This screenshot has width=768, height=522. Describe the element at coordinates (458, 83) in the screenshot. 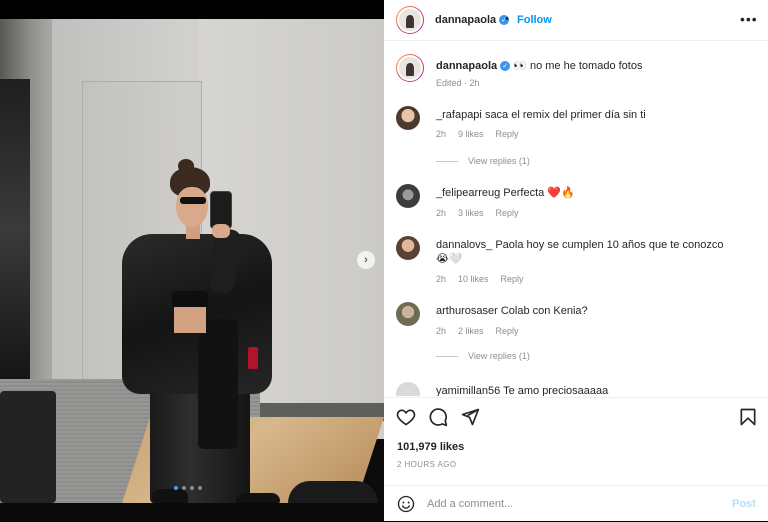

I see `caption-meta: Edited · 2h` at that location.